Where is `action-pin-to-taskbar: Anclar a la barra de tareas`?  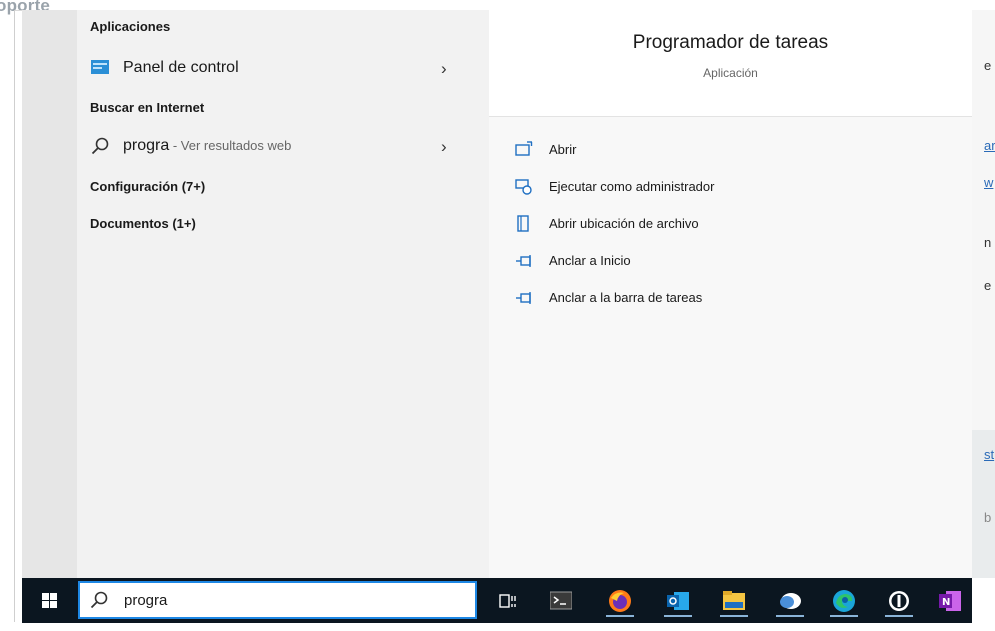
action-pin-to-taskbar: Anclar a la barra de tareas is located at coordinates (730, 298).